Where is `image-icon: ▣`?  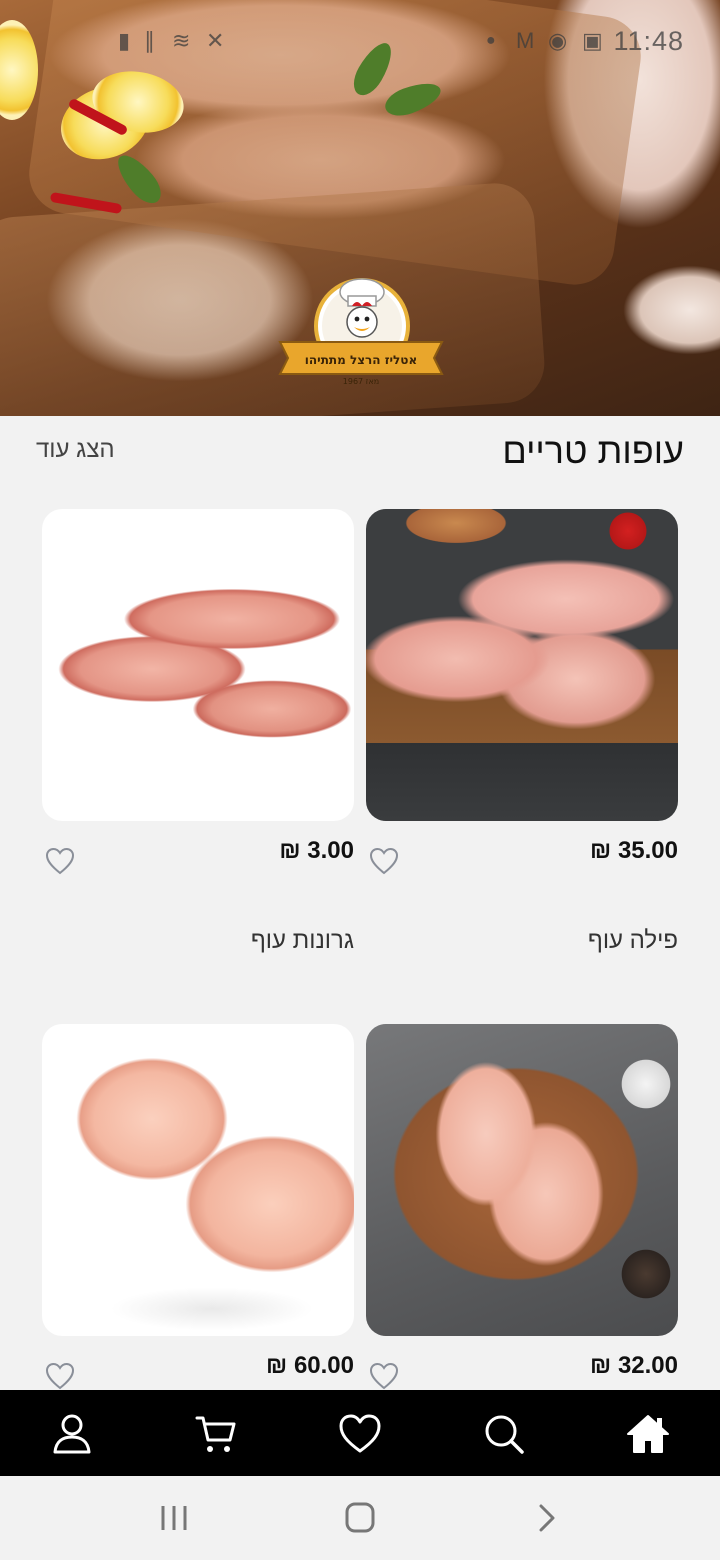 image-icon: ▣ is located at coordinates (592, 40).